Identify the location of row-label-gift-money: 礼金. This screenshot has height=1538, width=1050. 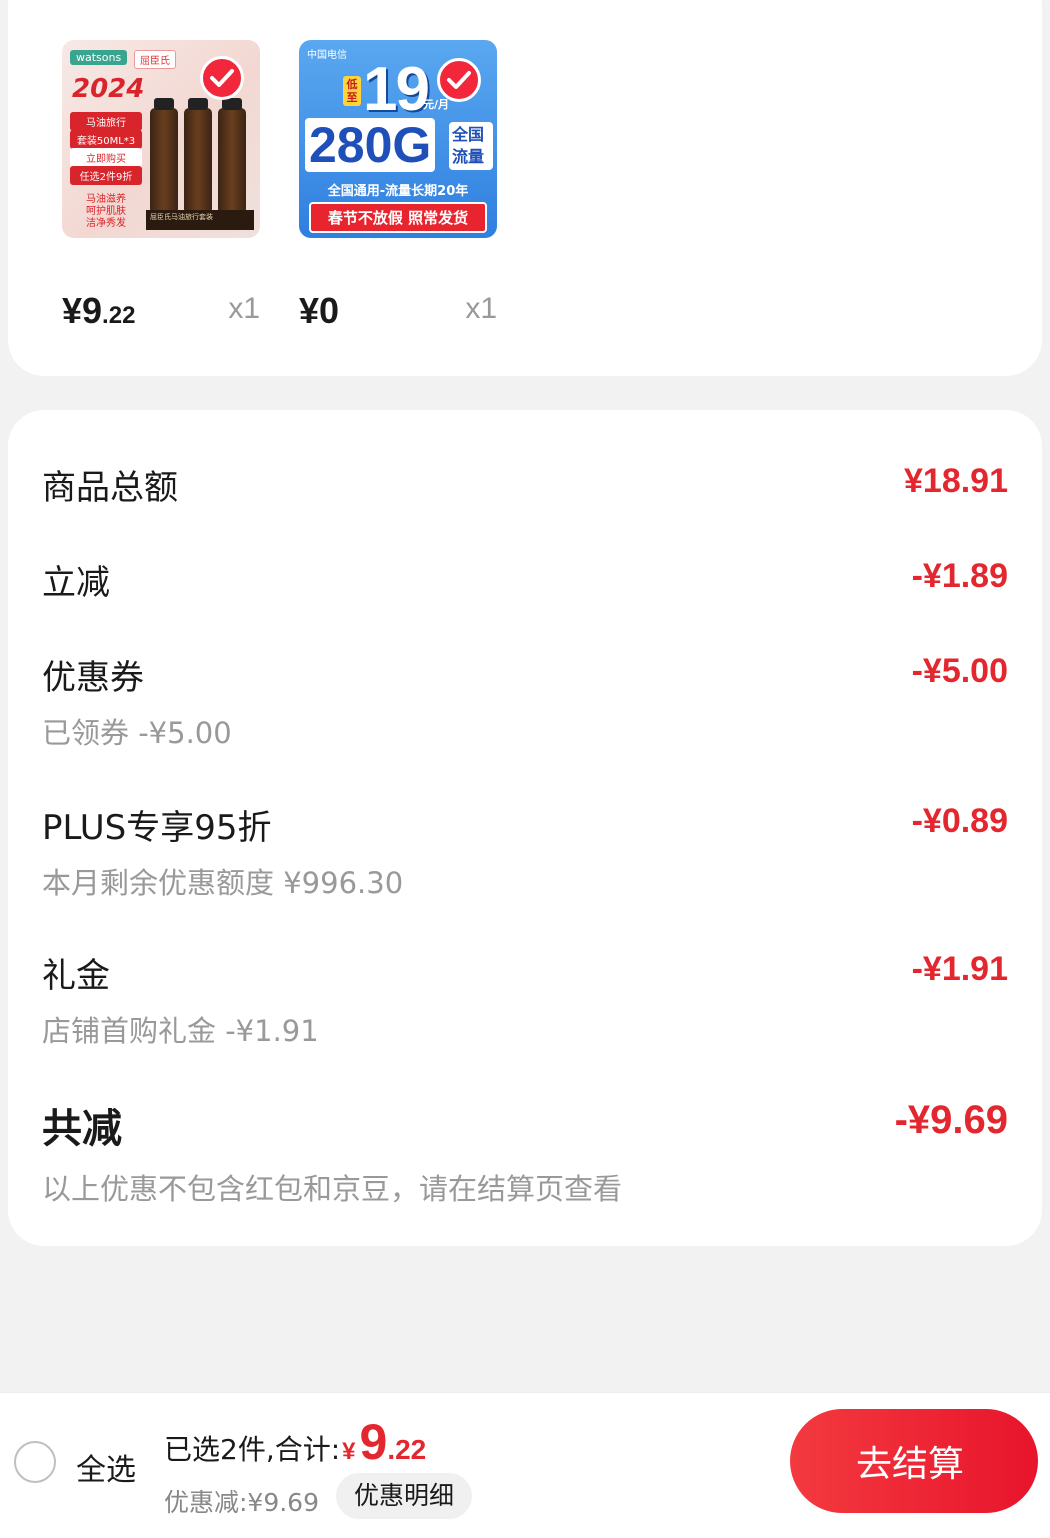
(76, 976).